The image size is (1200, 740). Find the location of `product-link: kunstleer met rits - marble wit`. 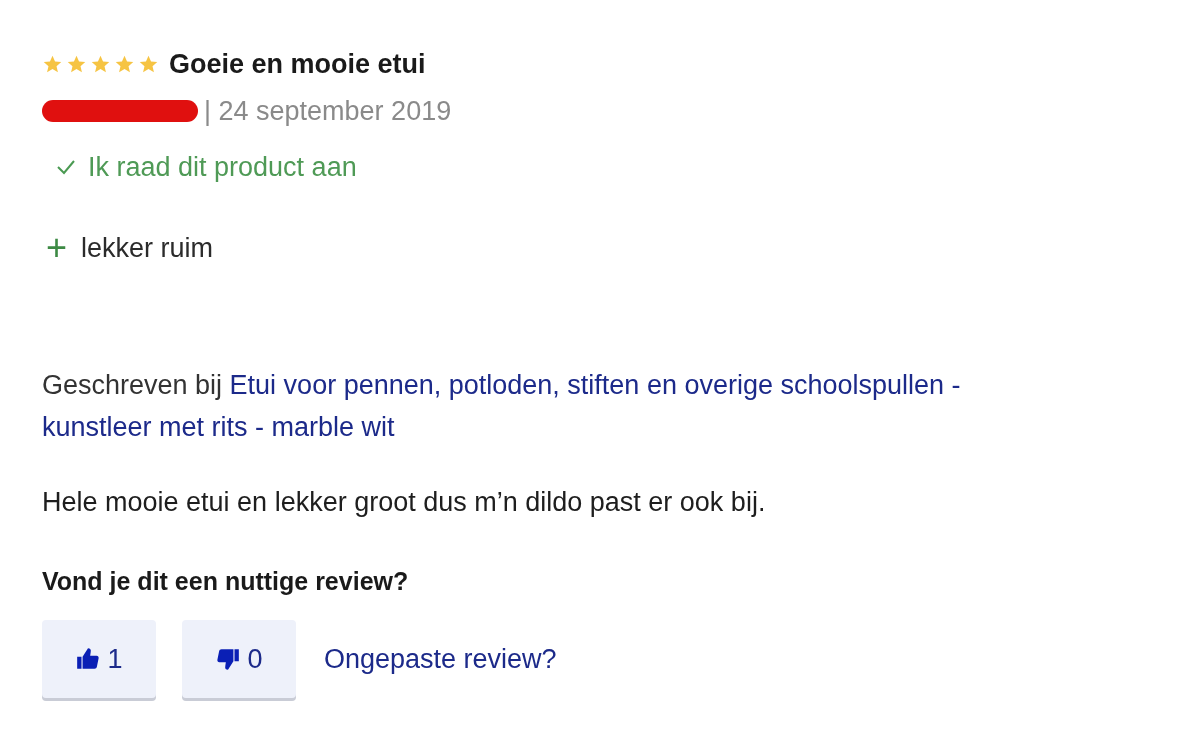

product-link: kunstleer met rits - marble wit is located at coordinates (218, 427).